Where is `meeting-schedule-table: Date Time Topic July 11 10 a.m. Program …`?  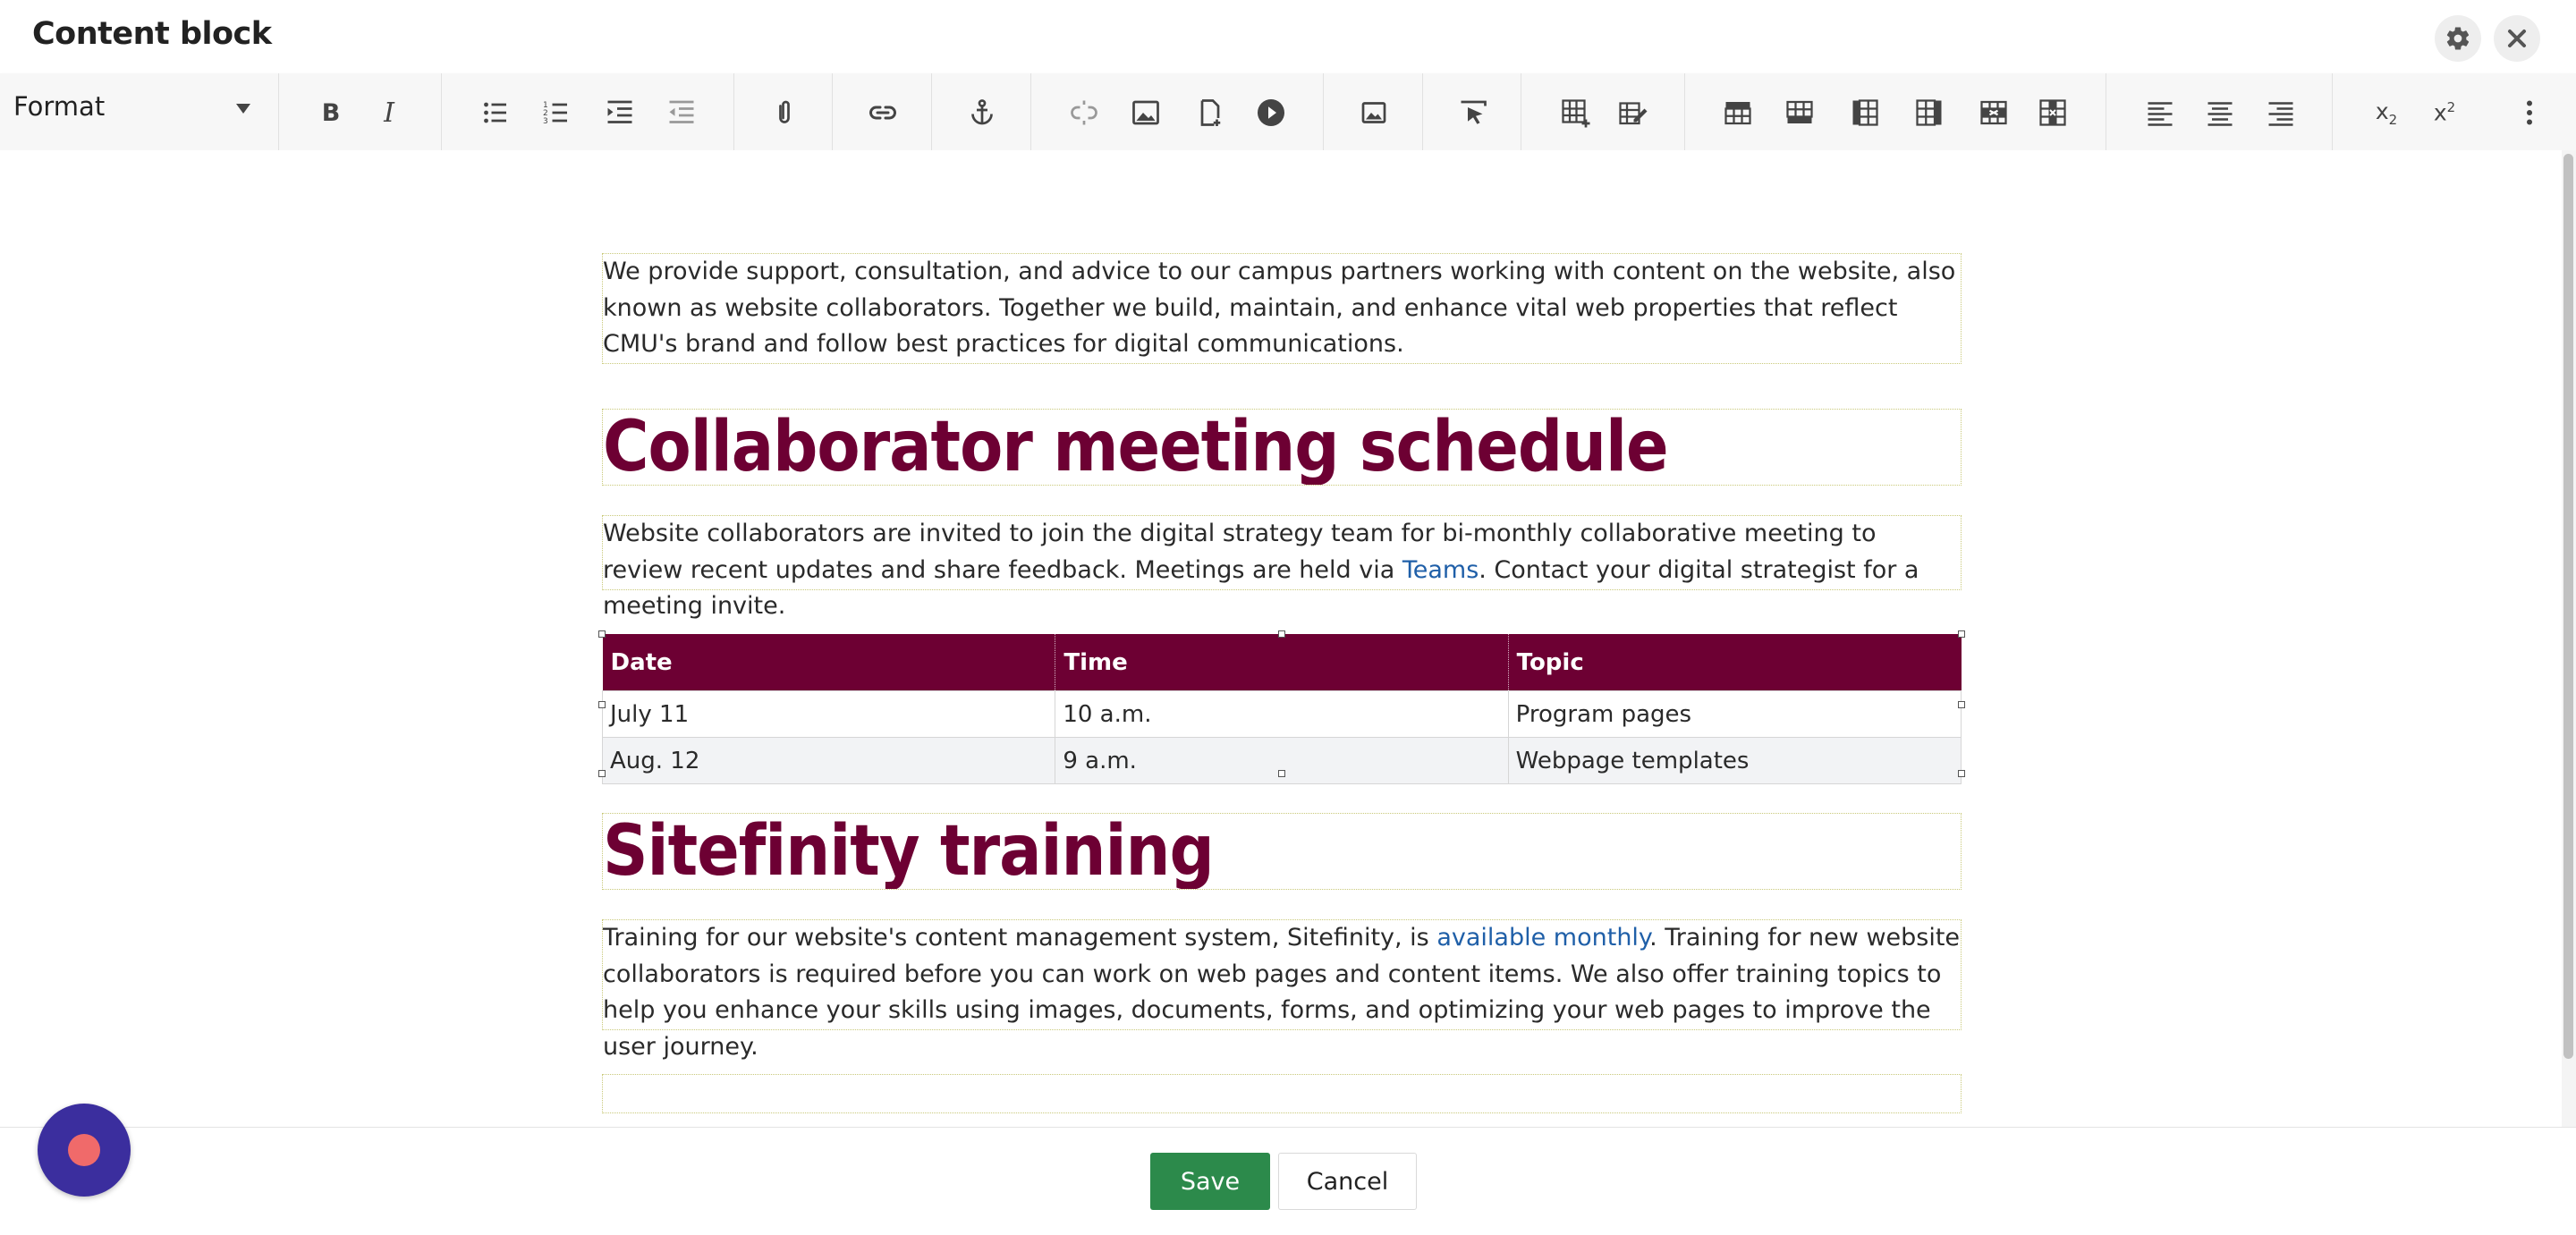 meeting-schedule-table: Date Time Topic July 11 10 a.m. Program … is located at coordinates (1281, 707).